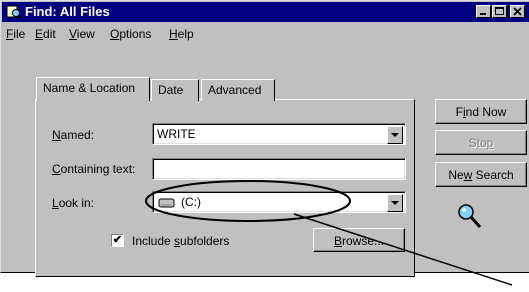  What do you see at coordinates (403, 249) in the screenshot?
I see `callout-line` at bounding box center [403, 249].